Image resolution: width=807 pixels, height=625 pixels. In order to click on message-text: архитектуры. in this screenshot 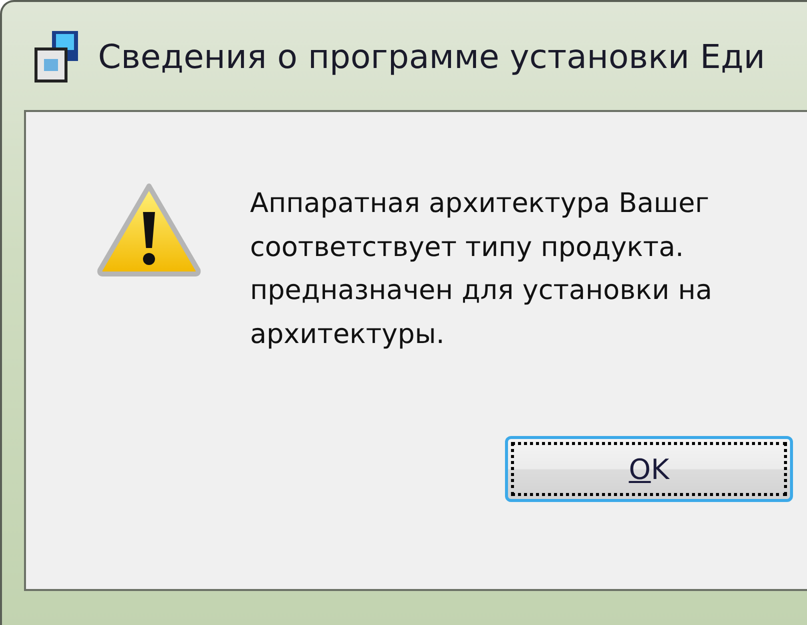, I will do `click(348, 335)`.